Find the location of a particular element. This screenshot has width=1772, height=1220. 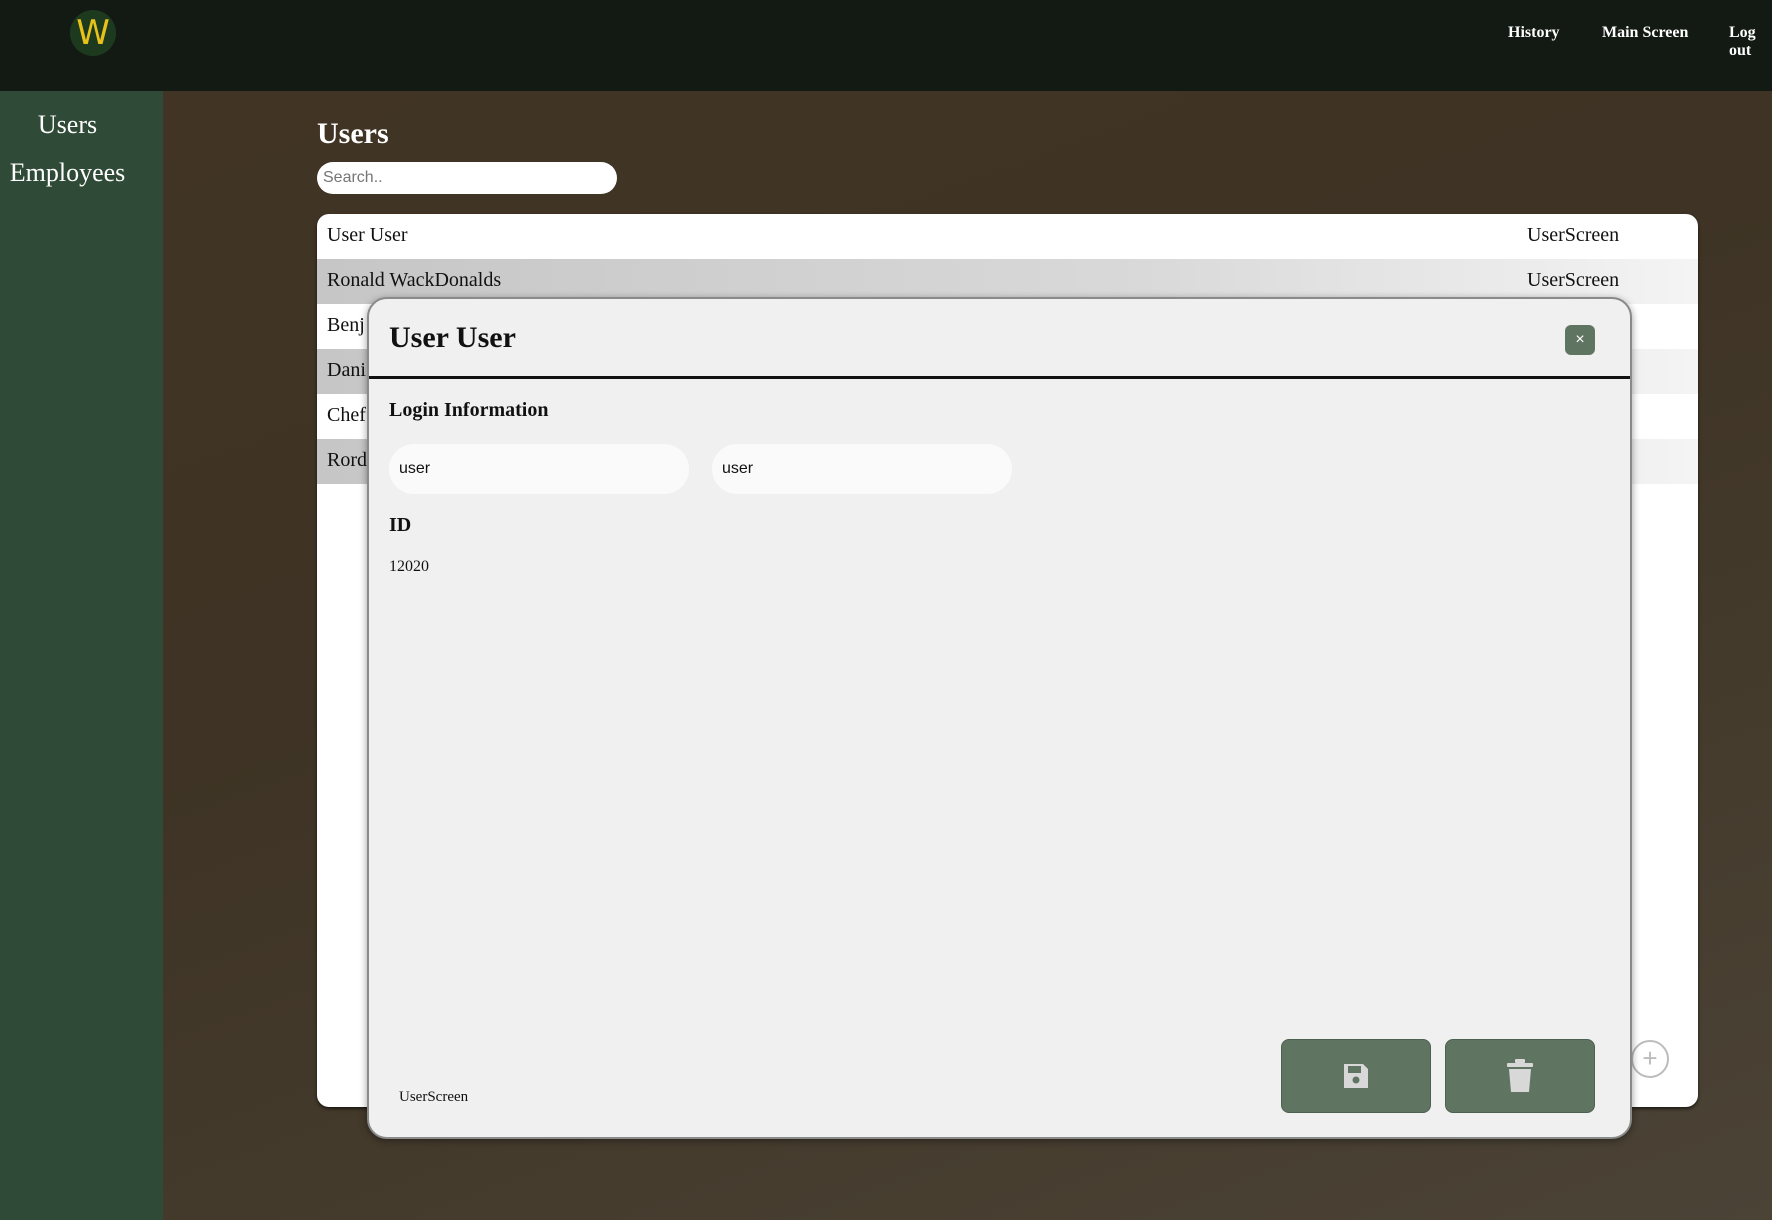

sidebar-item-employees: Employees is located at coordinates (67, 173).